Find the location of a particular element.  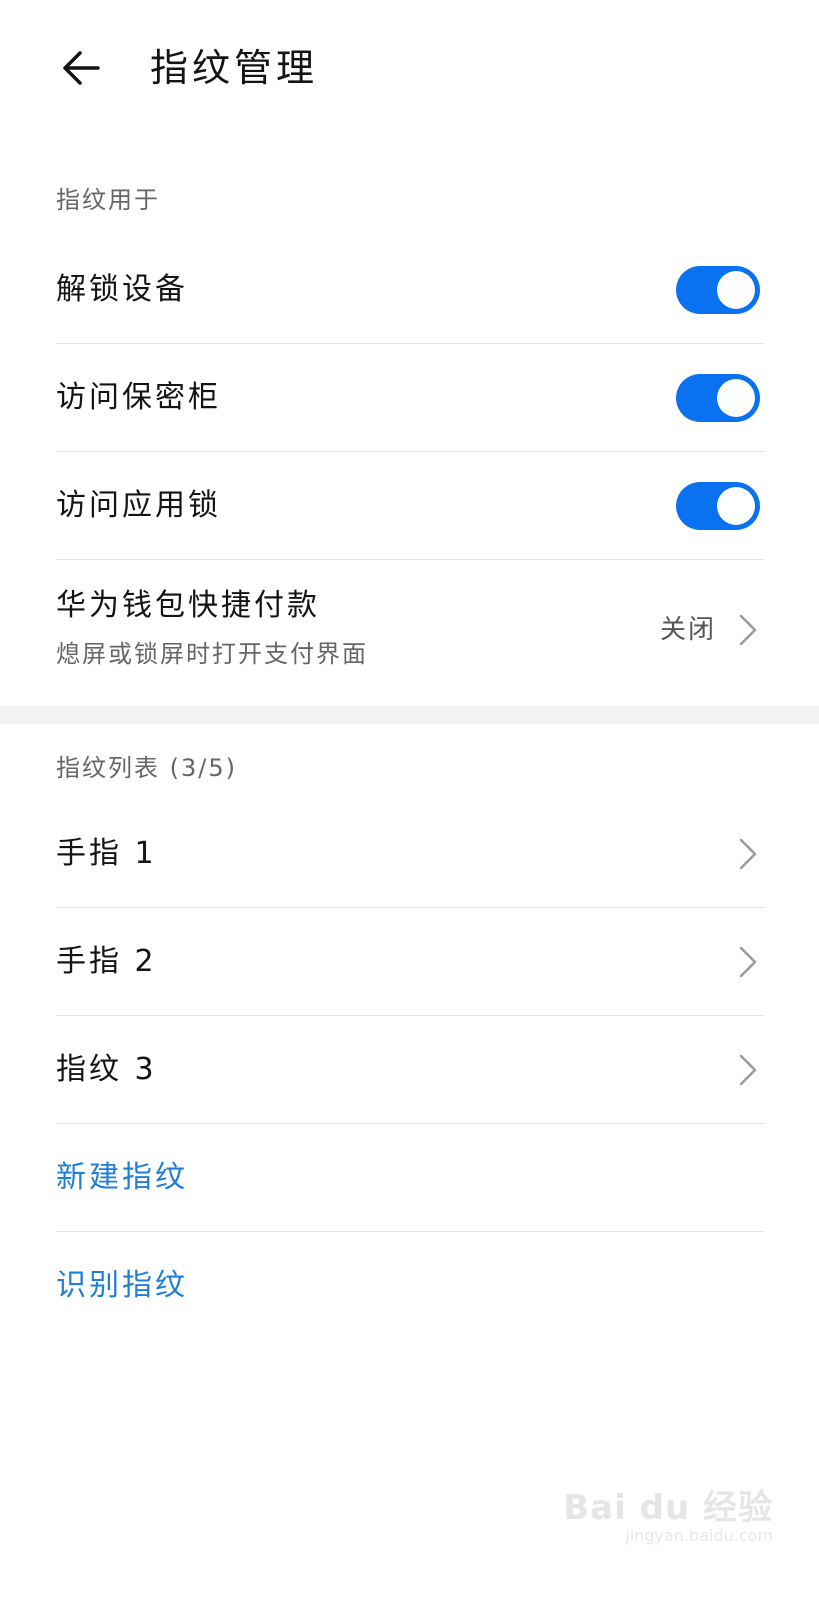

access-safe-toggle is located at coordinates (718, 398).